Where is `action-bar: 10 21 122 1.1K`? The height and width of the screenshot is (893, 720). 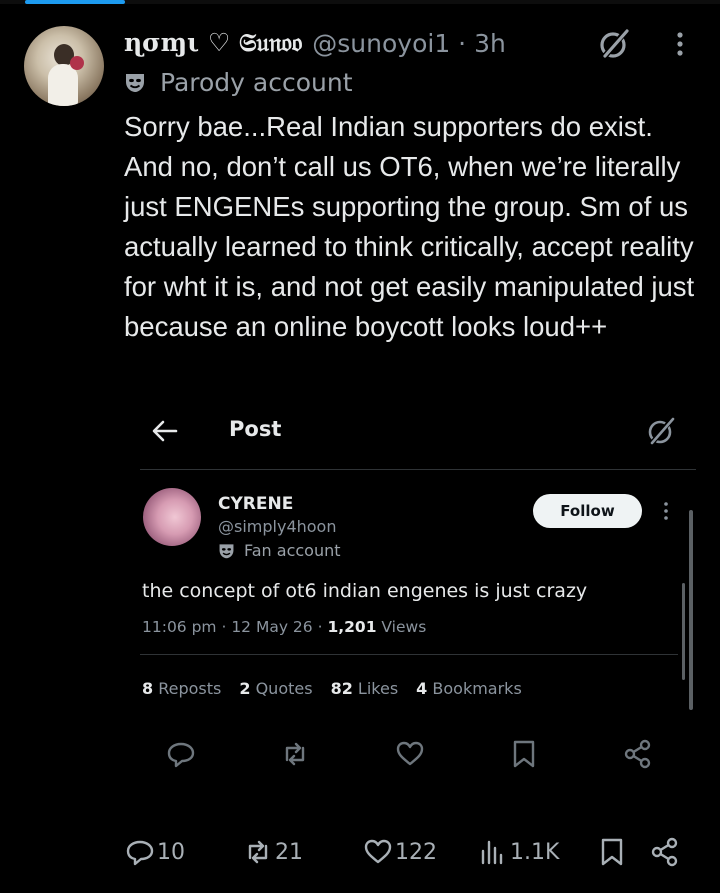
action-bar: 10 21 122 1.1K is located at coordinates (360, 852).